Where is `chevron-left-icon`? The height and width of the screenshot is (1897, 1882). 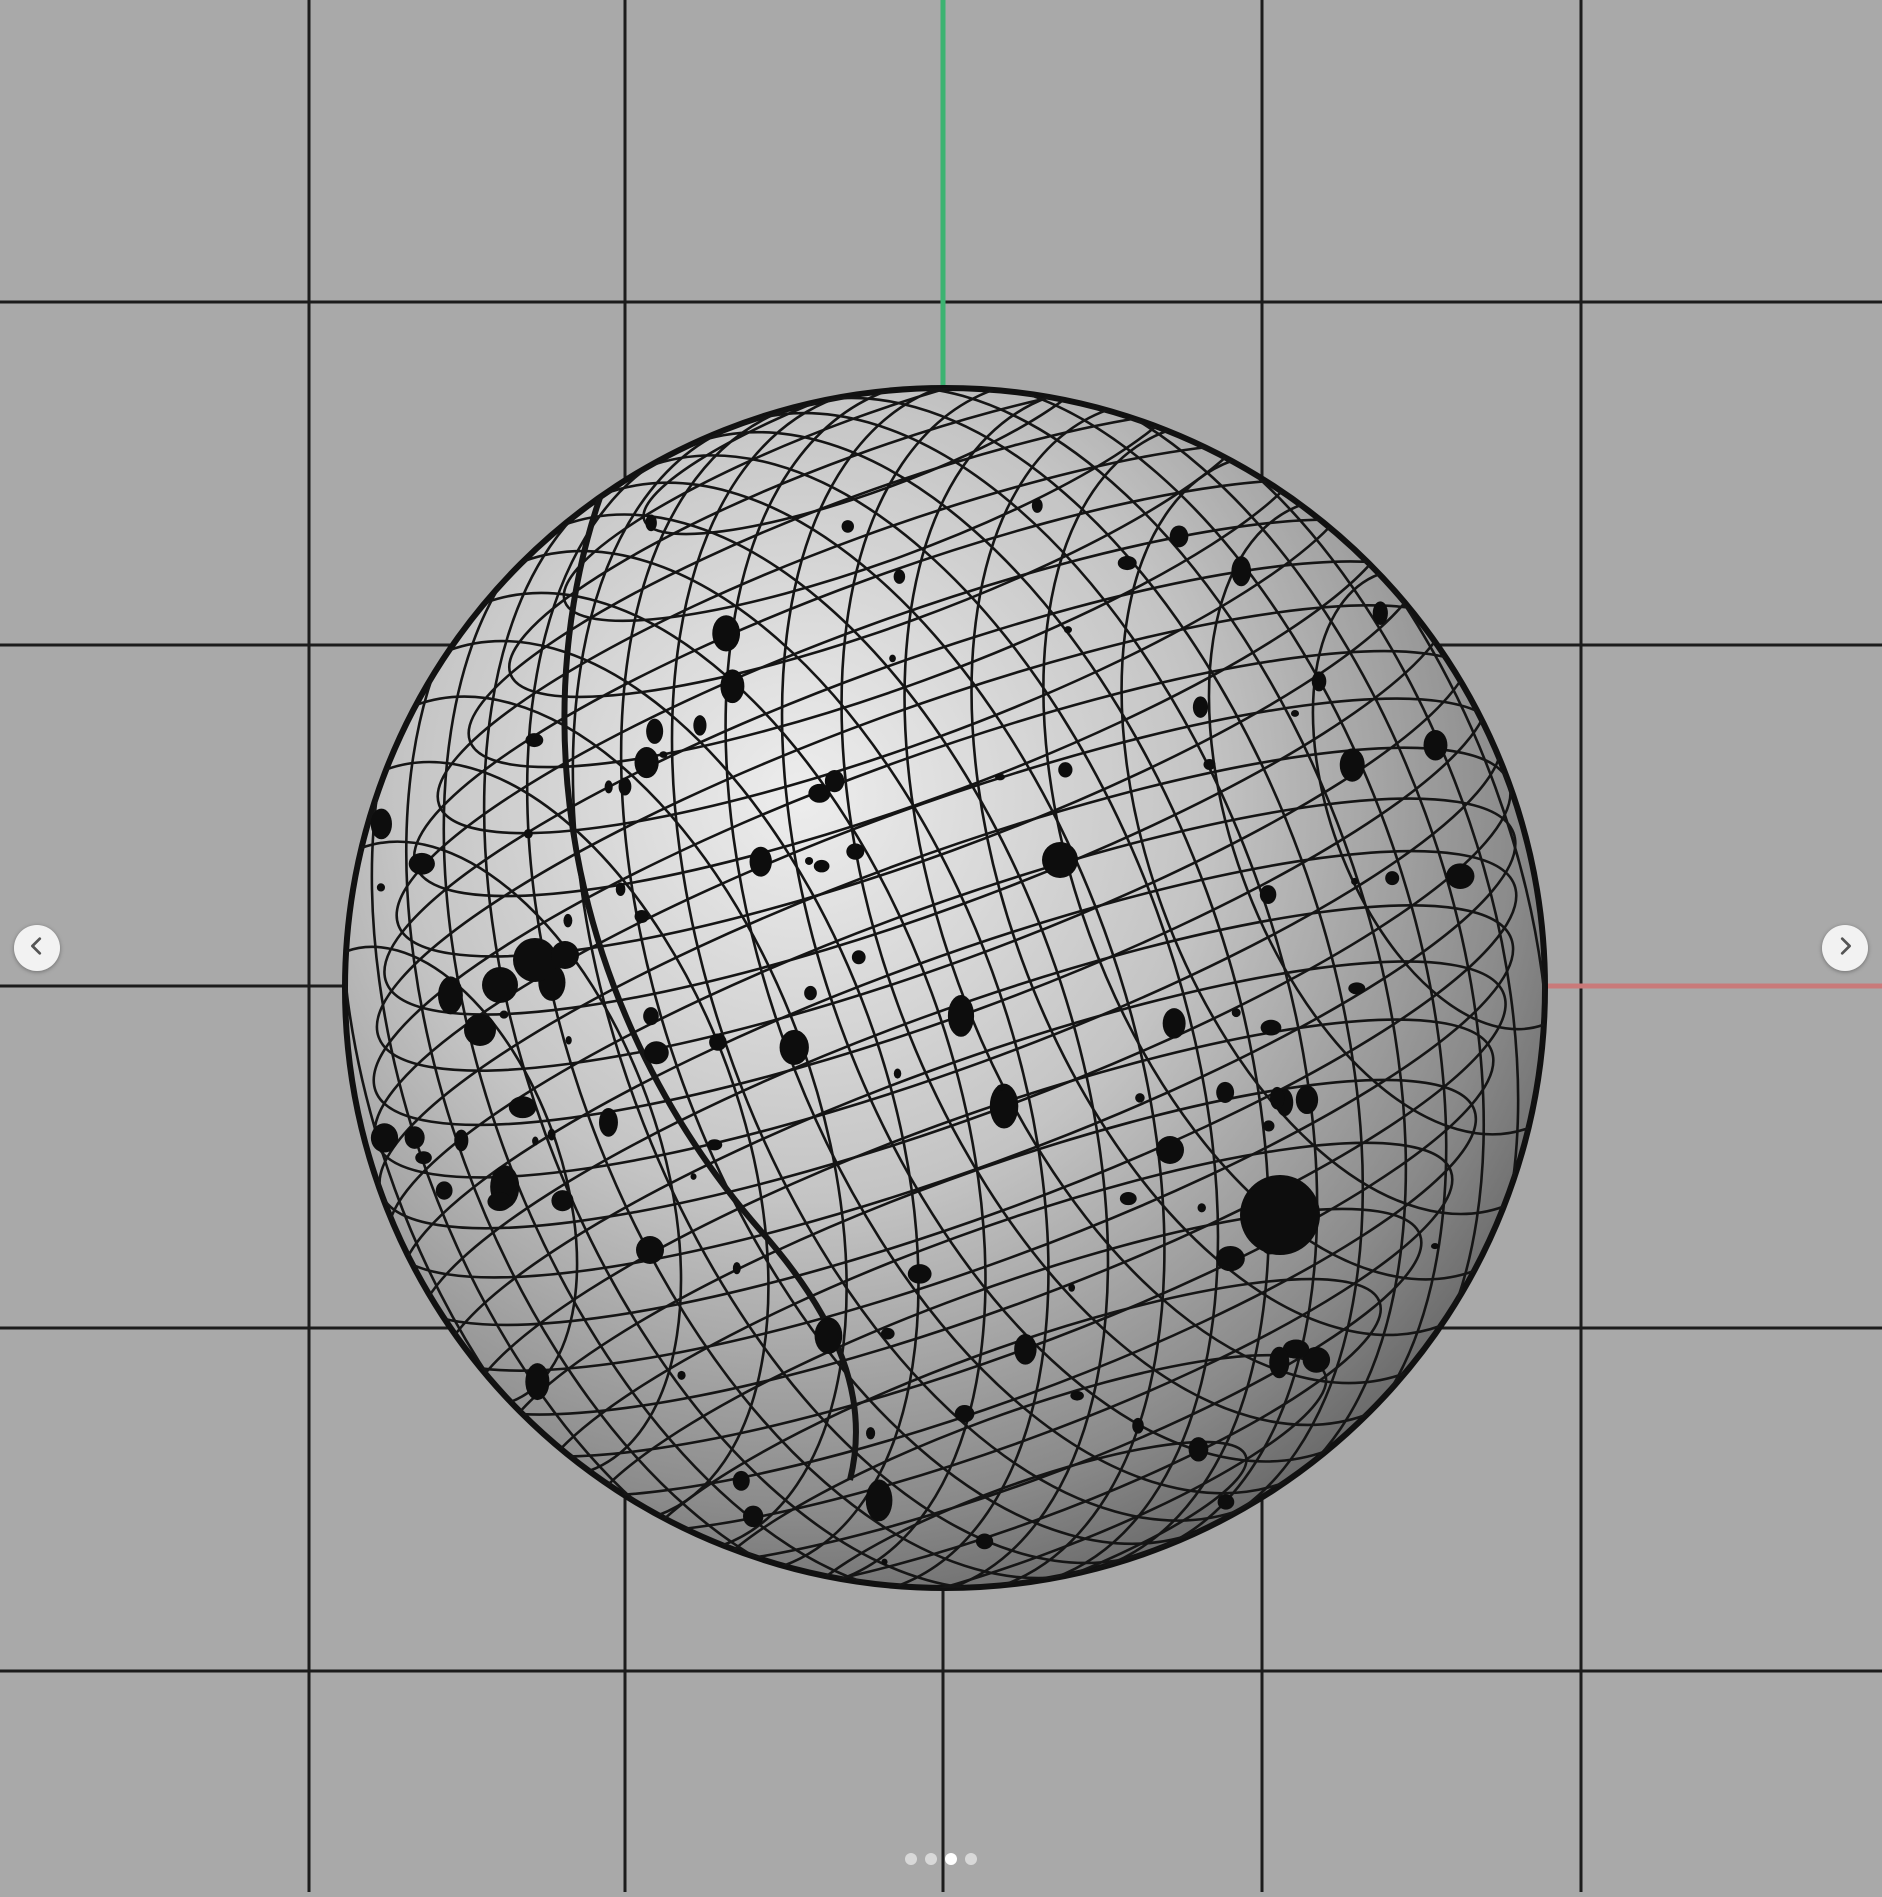
chevron-left-icon is located at coordinates (37, 948).